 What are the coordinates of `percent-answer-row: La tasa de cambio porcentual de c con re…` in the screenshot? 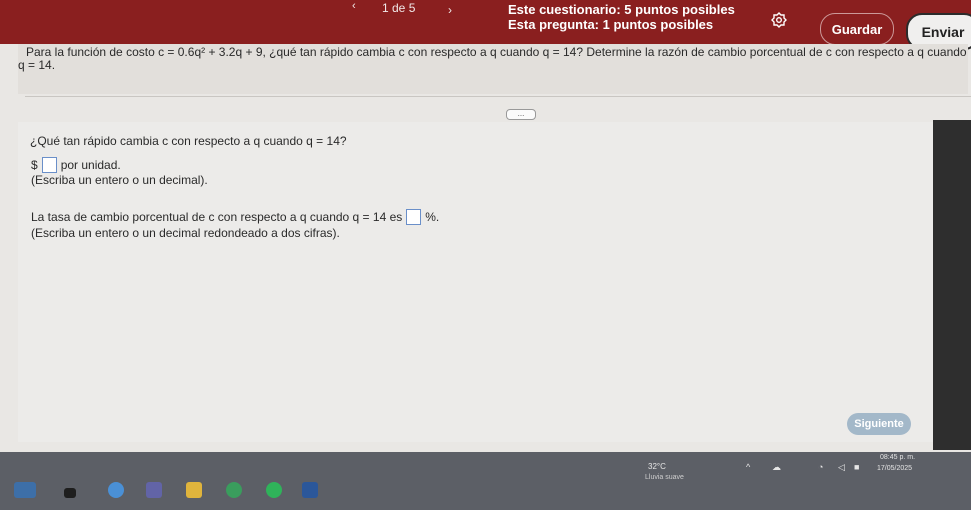 It's located at (235, 217).